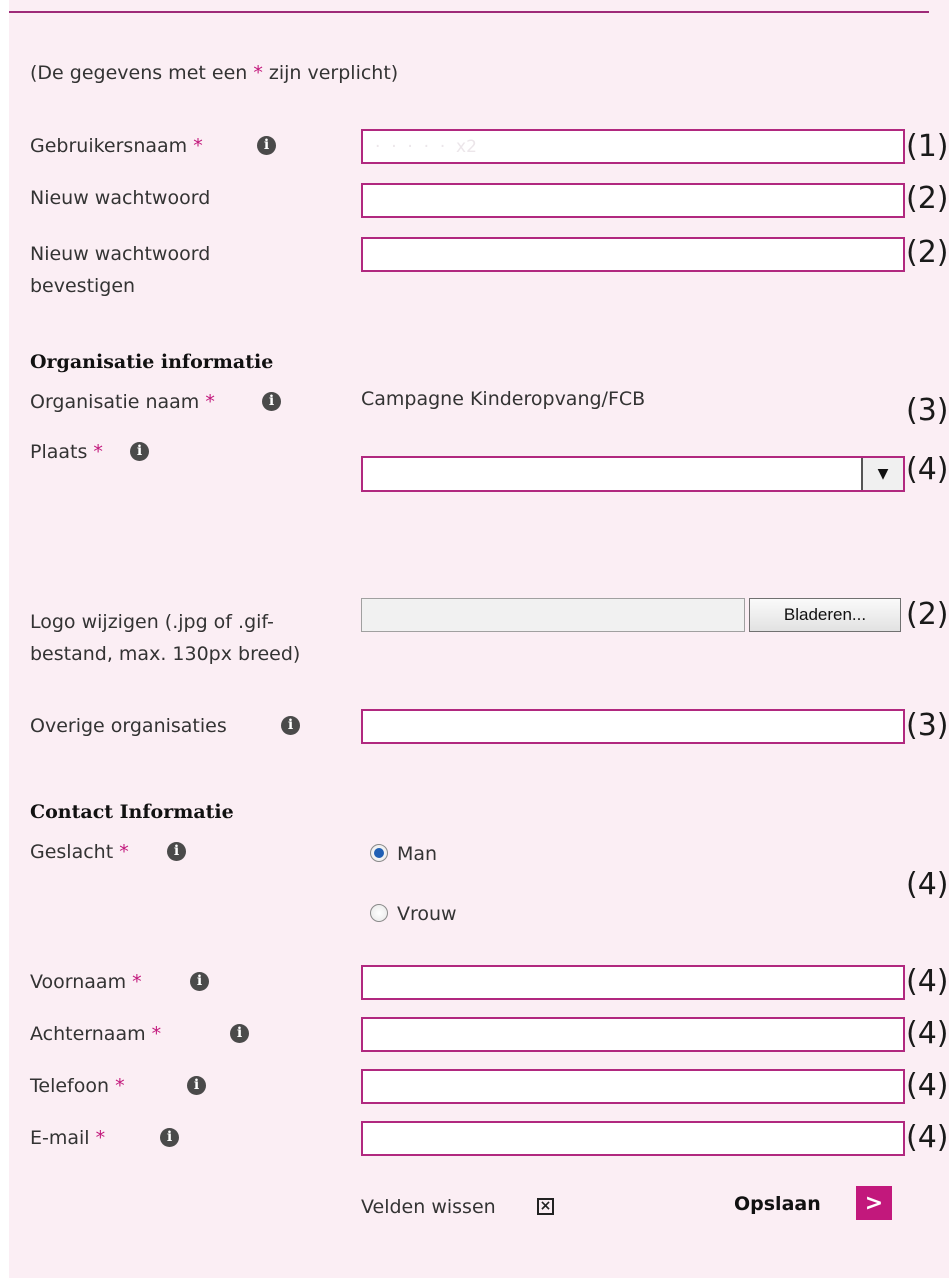  I want to click on phone-note: (4), so click(927, 1085).